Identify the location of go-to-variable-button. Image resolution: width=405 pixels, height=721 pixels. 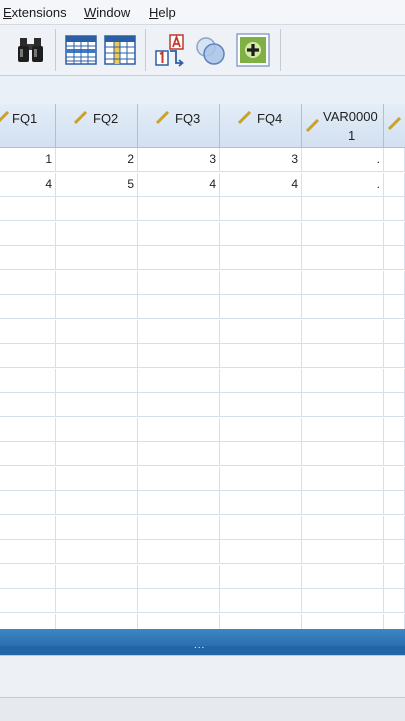
(120, 50).